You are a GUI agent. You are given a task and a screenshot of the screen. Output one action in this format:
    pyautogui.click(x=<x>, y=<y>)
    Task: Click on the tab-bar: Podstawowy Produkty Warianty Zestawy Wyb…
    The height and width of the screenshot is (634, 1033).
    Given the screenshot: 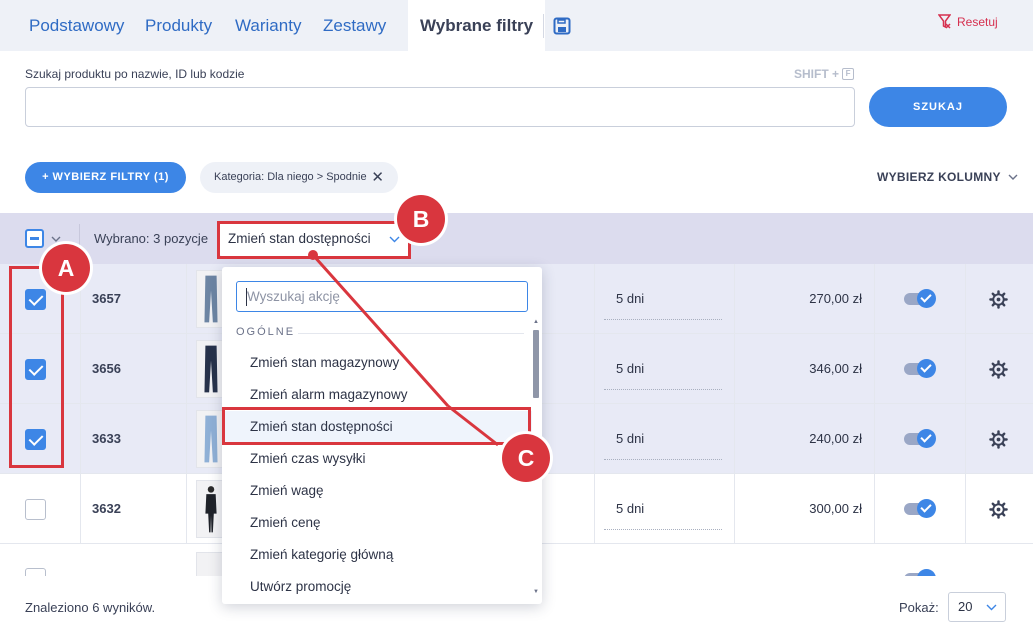 What is the action you would take?
    pyautogui.click(x=516, y=25)
    